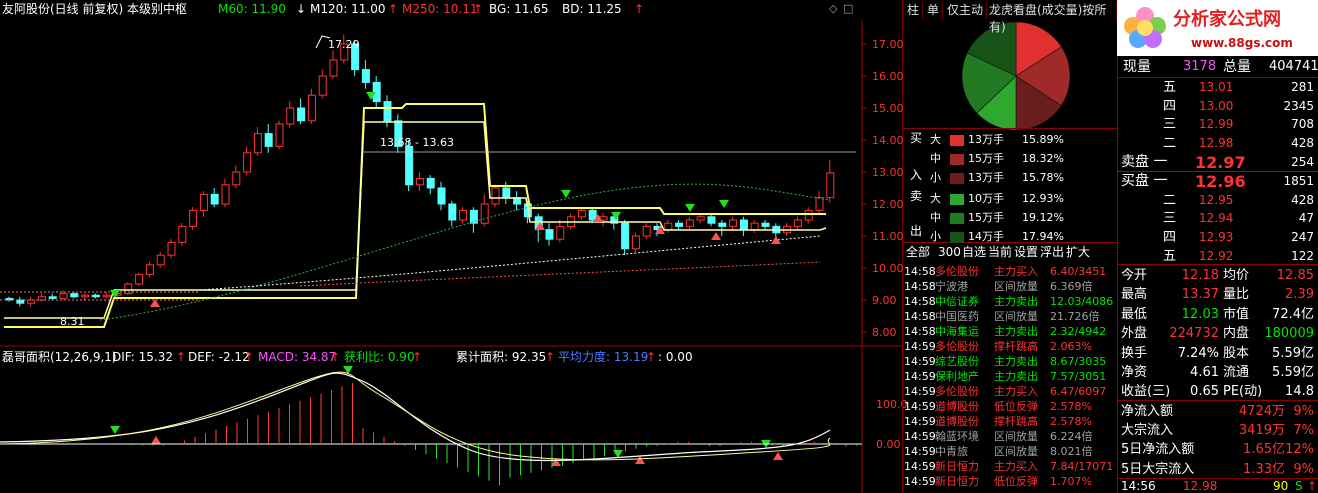 The image size is (1318, 493). Describe the element at coordinates (301, 9) in the screenshot. I see `m60-arrow: ↓` at that location.